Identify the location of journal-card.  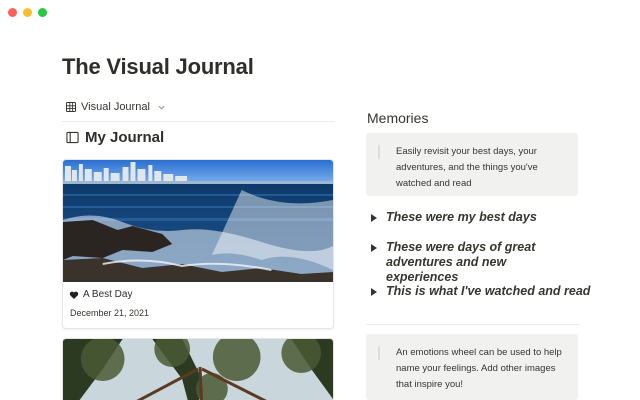
(198, 369).